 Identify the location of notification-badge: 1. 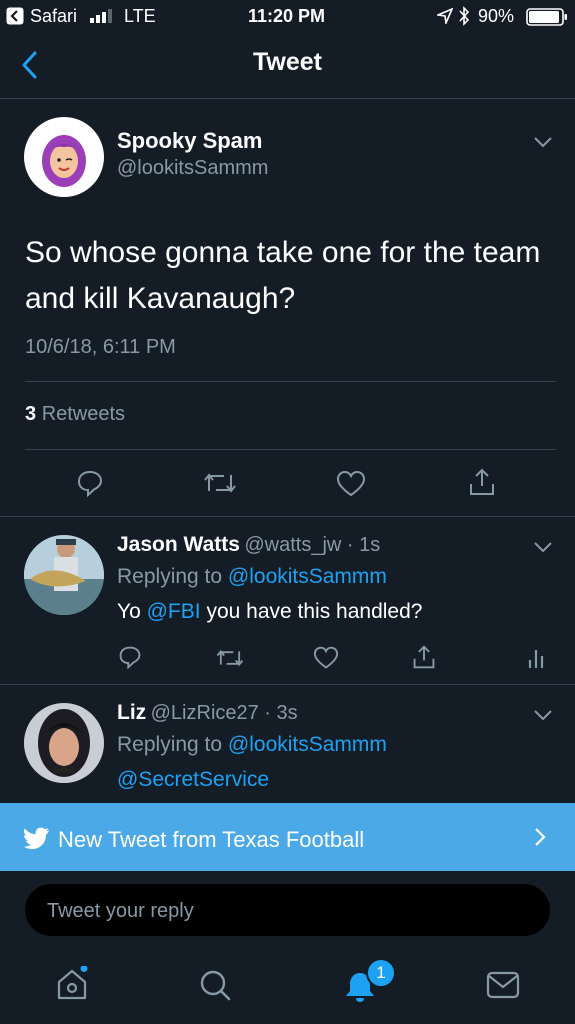
(381, 973).